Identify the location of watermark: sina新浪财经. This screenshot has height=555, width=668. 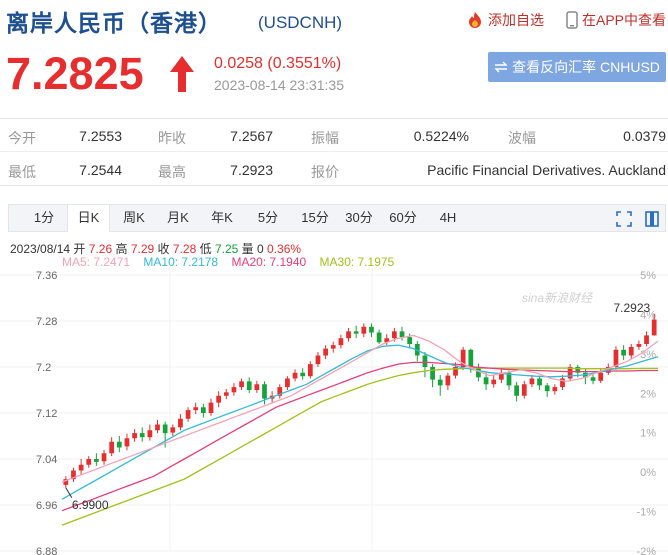
(558, 298).